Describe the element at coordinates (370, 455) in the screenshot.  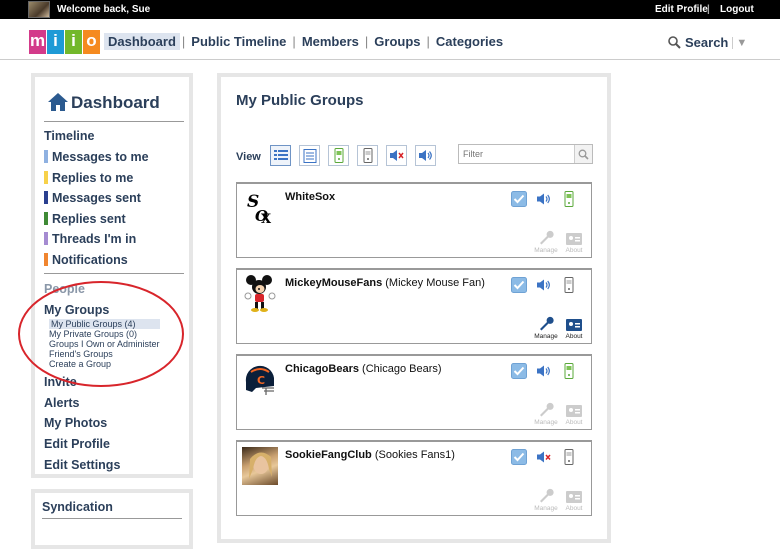
I see `group-name: SookieFangClub (Sookies Fans1)` at that location.